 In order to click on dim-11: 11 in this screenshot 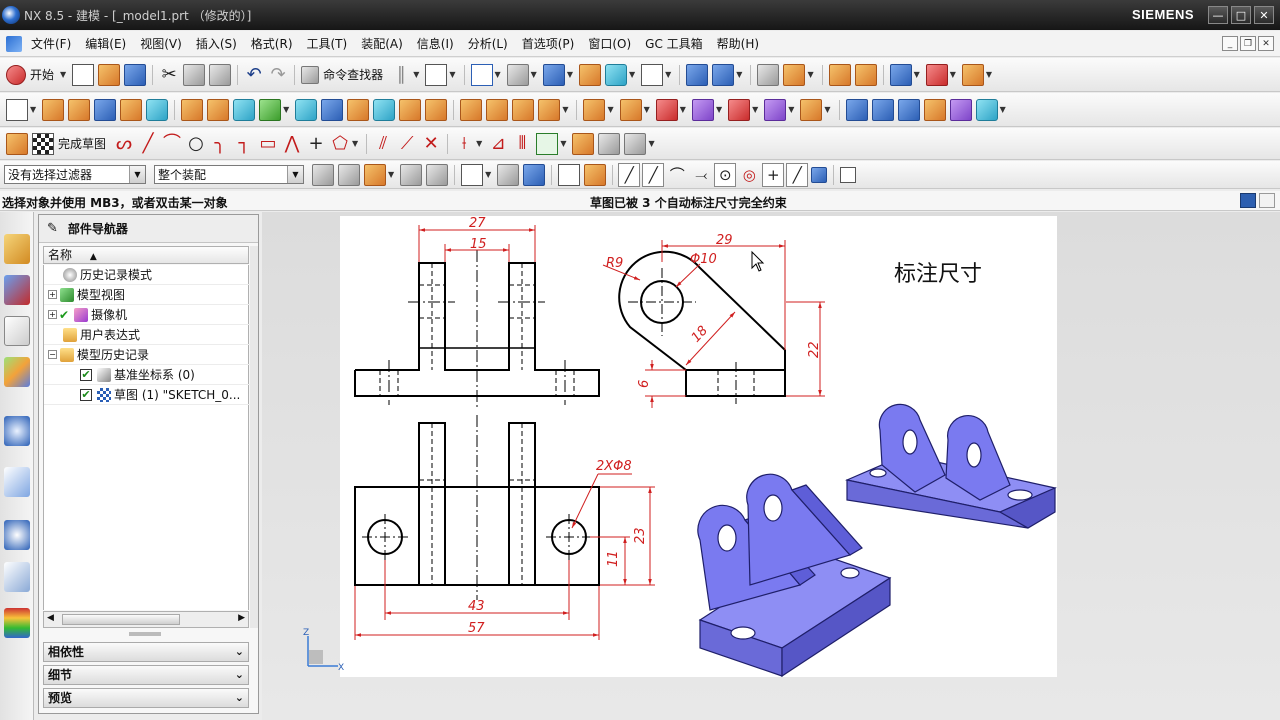, I will do `click(613, 558)`.